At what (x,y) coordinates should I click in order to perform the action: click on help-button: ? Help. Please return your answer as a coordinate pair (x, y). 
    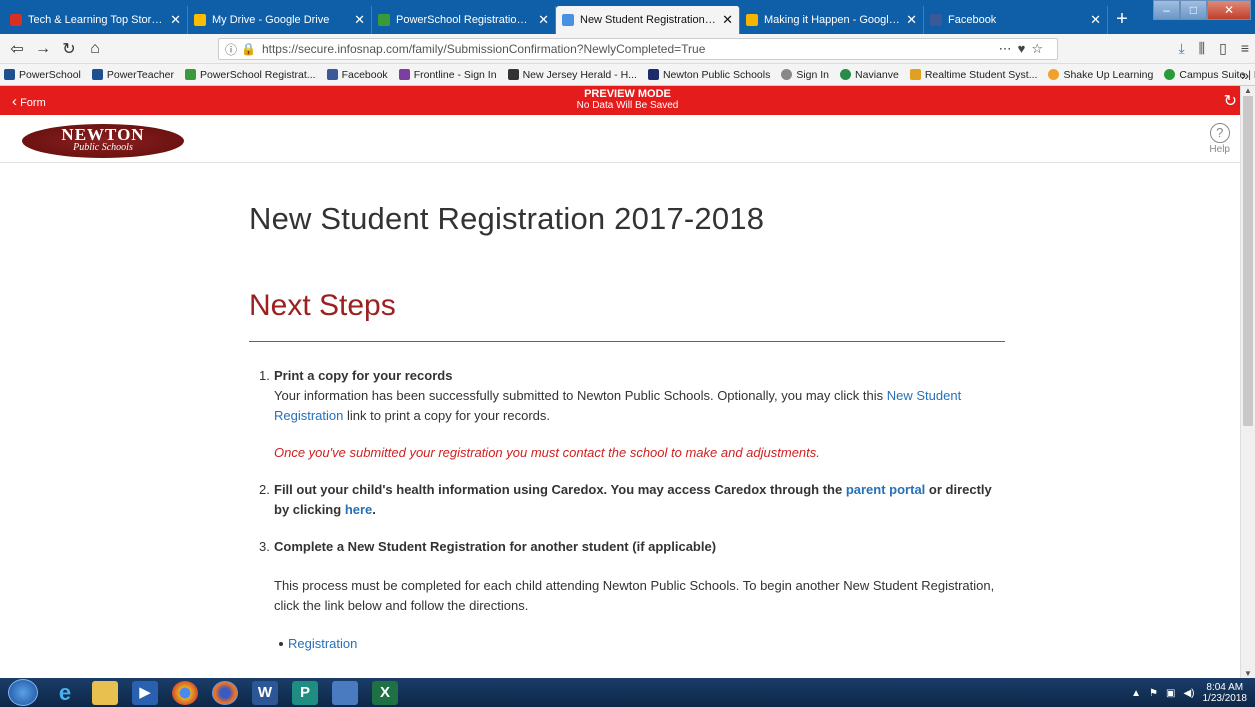
    Looking at the image, I should click on (1219, 139).